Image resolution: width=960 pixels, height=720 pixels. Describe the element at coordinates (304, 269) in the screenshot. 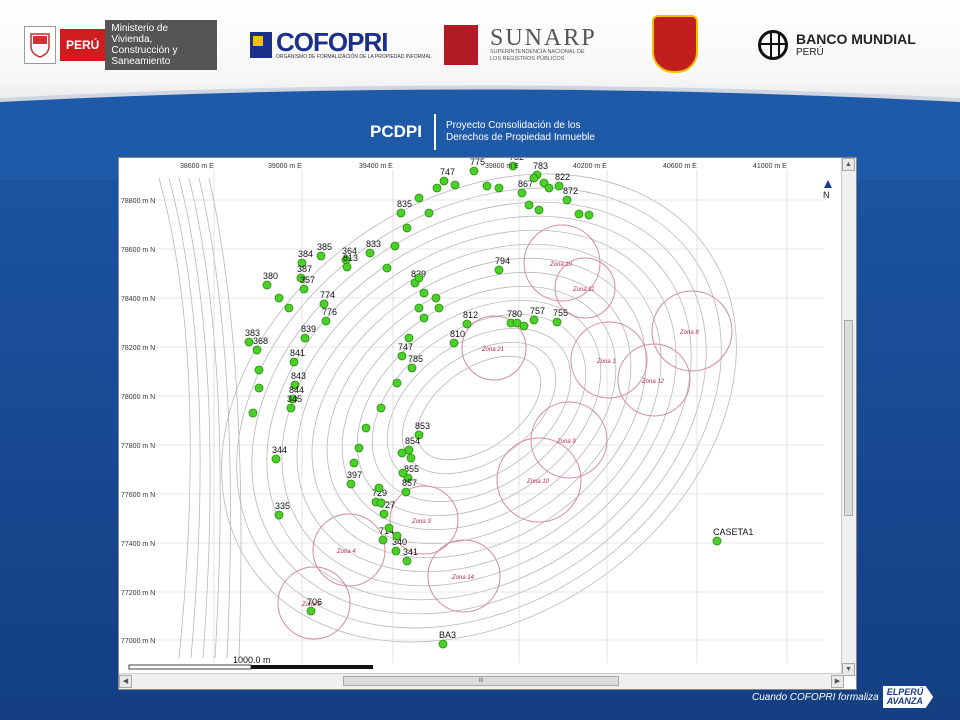

I see `survey-point-label: 387` at that location.